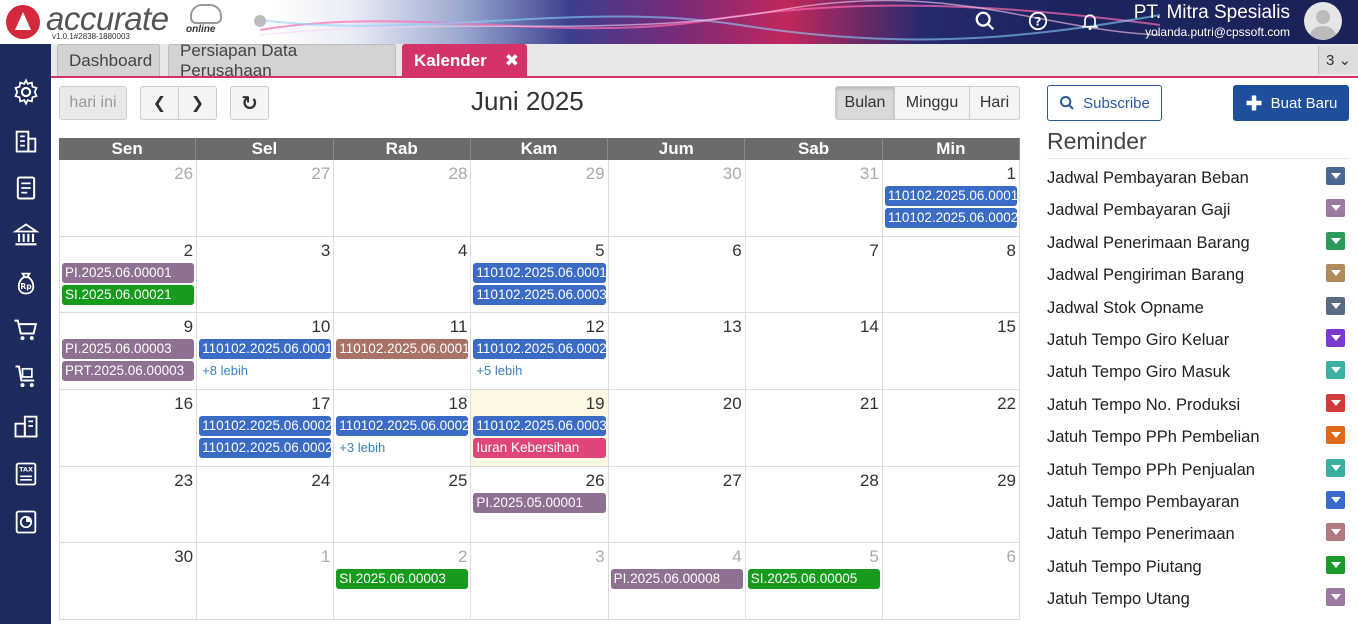  Describe the element at coordinates (266, 275) in the screenshot. I see `calendar-day-cell: 3` at that location.